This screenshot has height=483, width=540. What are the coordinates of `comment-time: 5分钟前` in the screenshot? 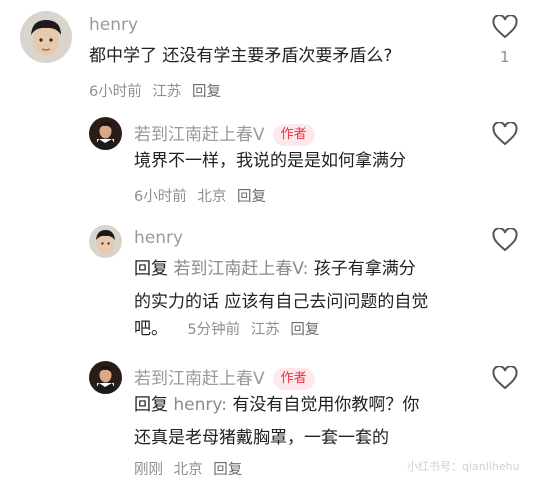 It's located at (214, 330).